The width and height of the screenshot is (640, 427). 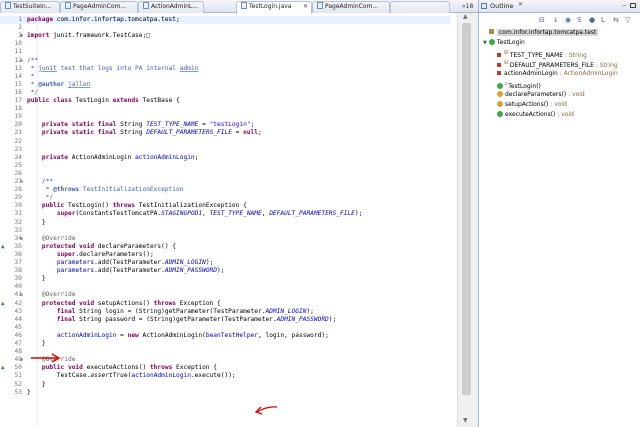 I want to click on code-line: 35 ▲ protected void declareParameters() {, so click(x=225, y=247).